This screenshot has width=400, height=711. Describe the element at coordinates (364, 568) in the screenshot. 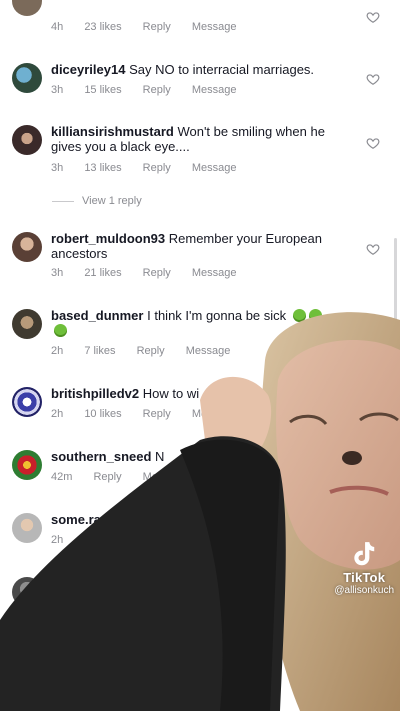

I see `tiktok-watermark: TikTok @allisonkuch` at that location.